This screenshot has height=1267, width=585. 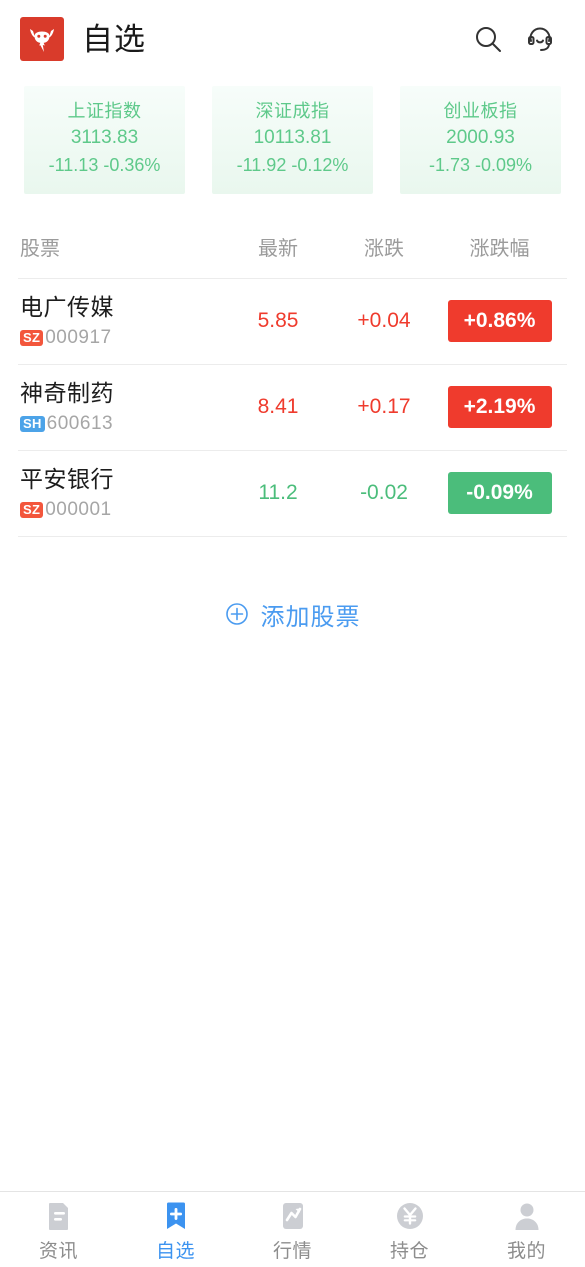 I want to click on add-stock-button: 添加股票, so click(x=292, y=614).